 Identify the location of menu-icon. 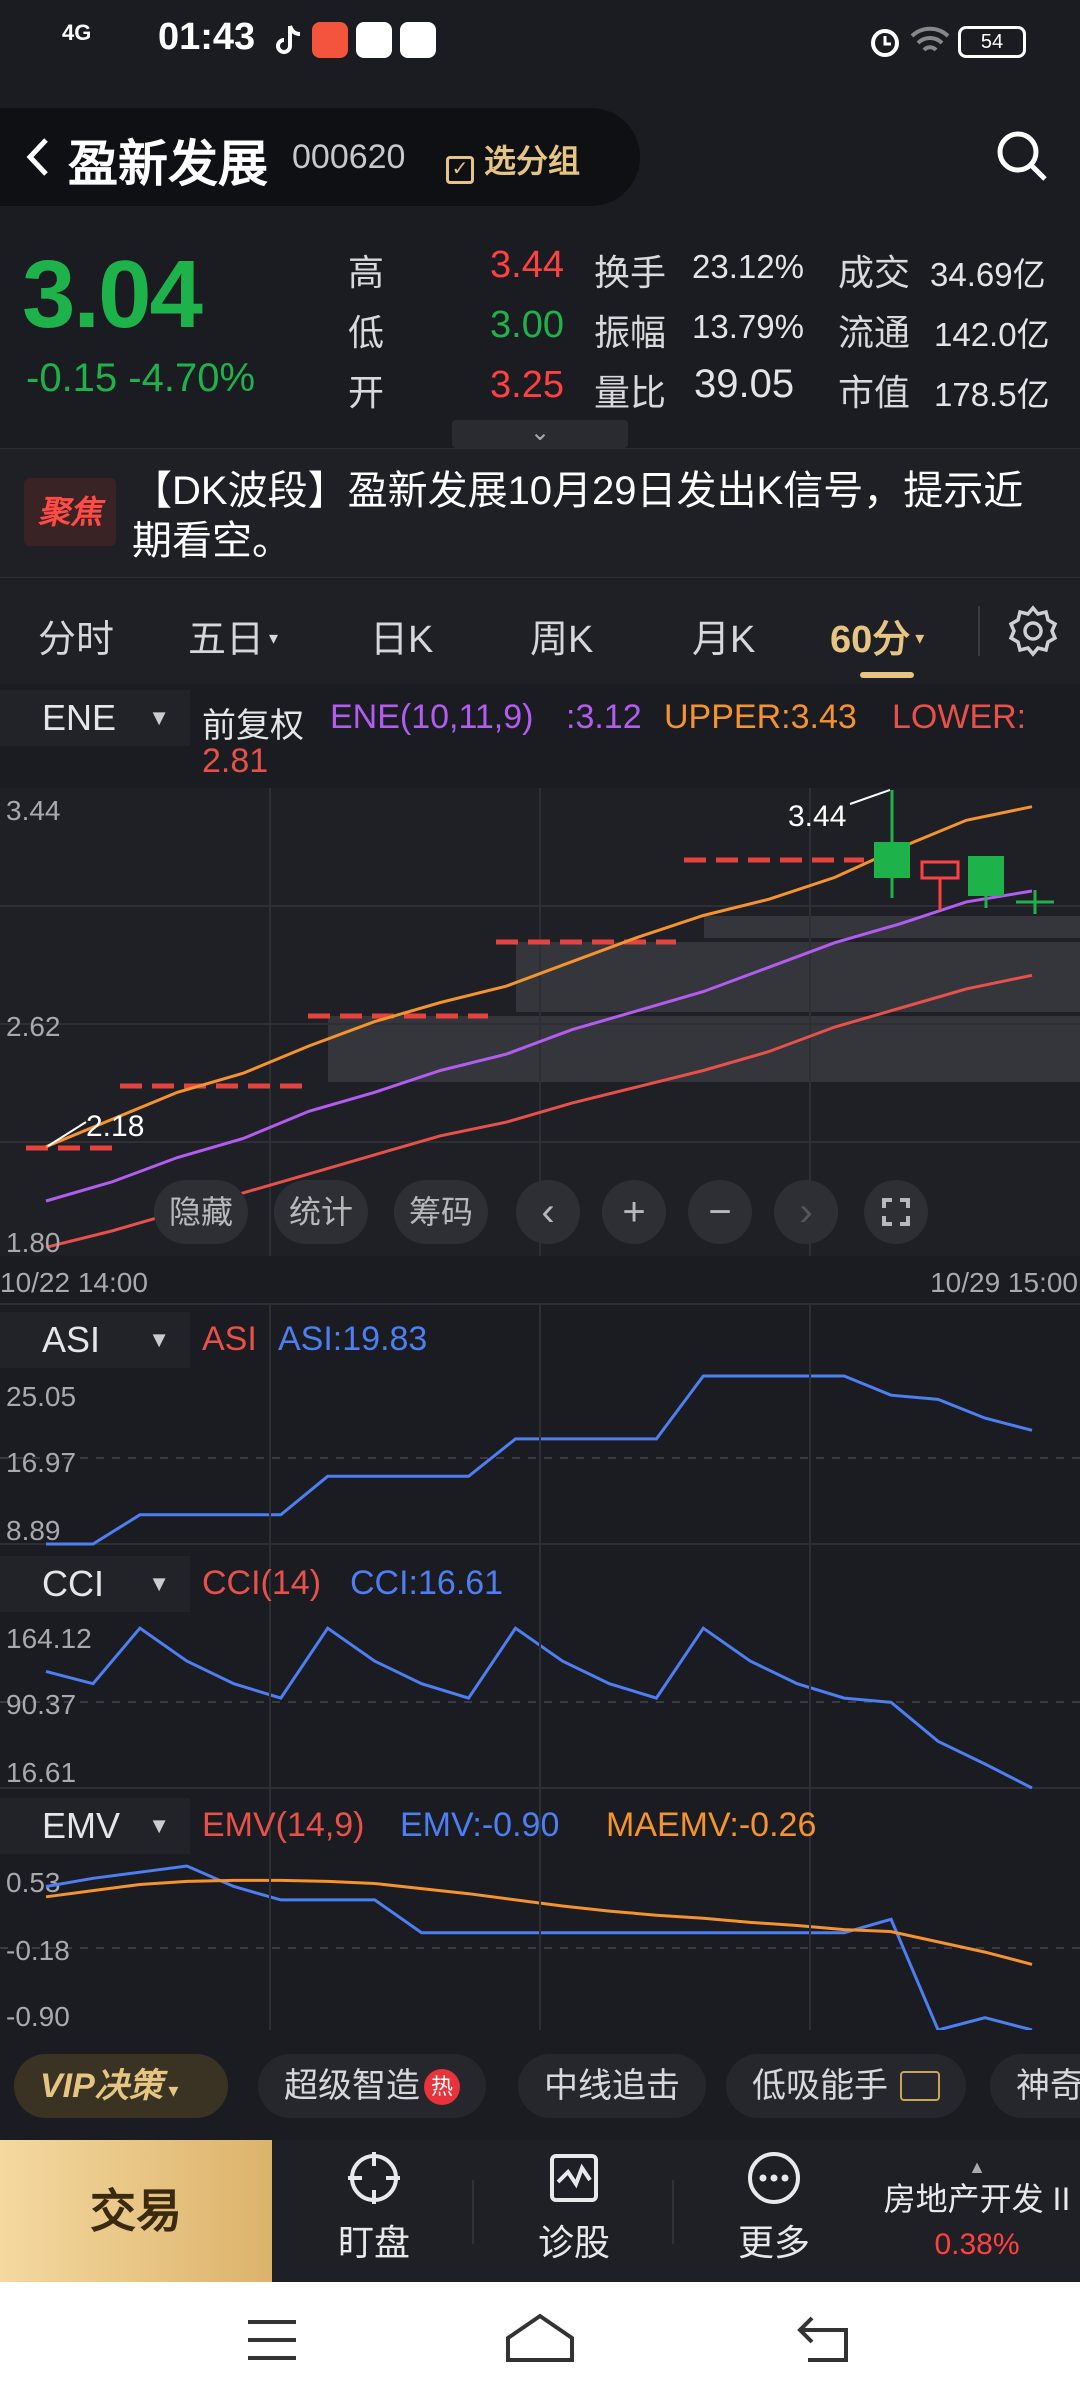
(272, 2342).